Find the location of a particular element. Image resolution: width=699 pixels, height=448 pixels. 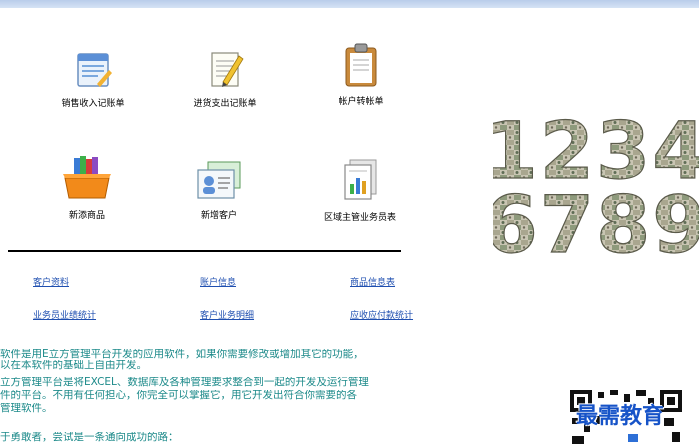

link-receivable-payable: 应收应付款统计 is located at coordinates (381, 314).